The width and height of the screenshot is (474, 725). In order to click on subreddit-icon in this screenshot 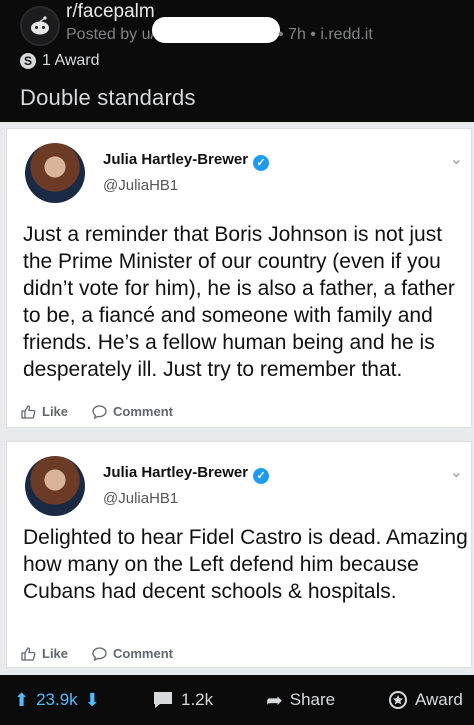, I will do `click(40, 26)`.